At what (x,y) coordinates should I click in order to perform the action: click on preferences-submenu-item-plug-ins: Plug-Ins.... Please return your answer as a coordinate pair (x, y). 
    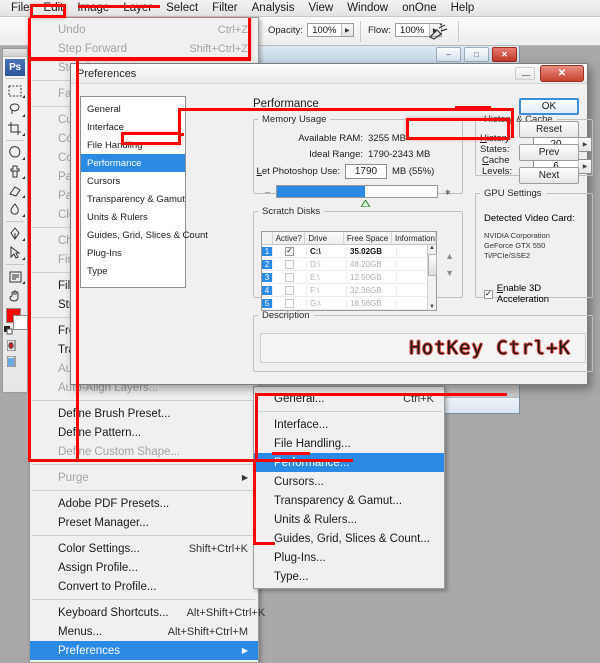
    Looking at the image, I should click on (349, 557).